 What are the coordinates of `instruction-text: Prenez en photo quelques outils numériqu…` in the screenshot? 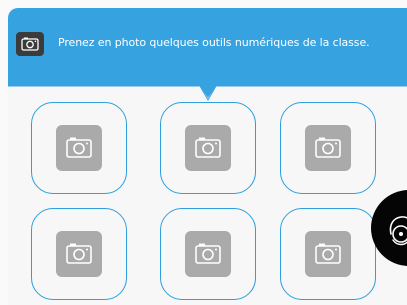 It's located at (214, 42).